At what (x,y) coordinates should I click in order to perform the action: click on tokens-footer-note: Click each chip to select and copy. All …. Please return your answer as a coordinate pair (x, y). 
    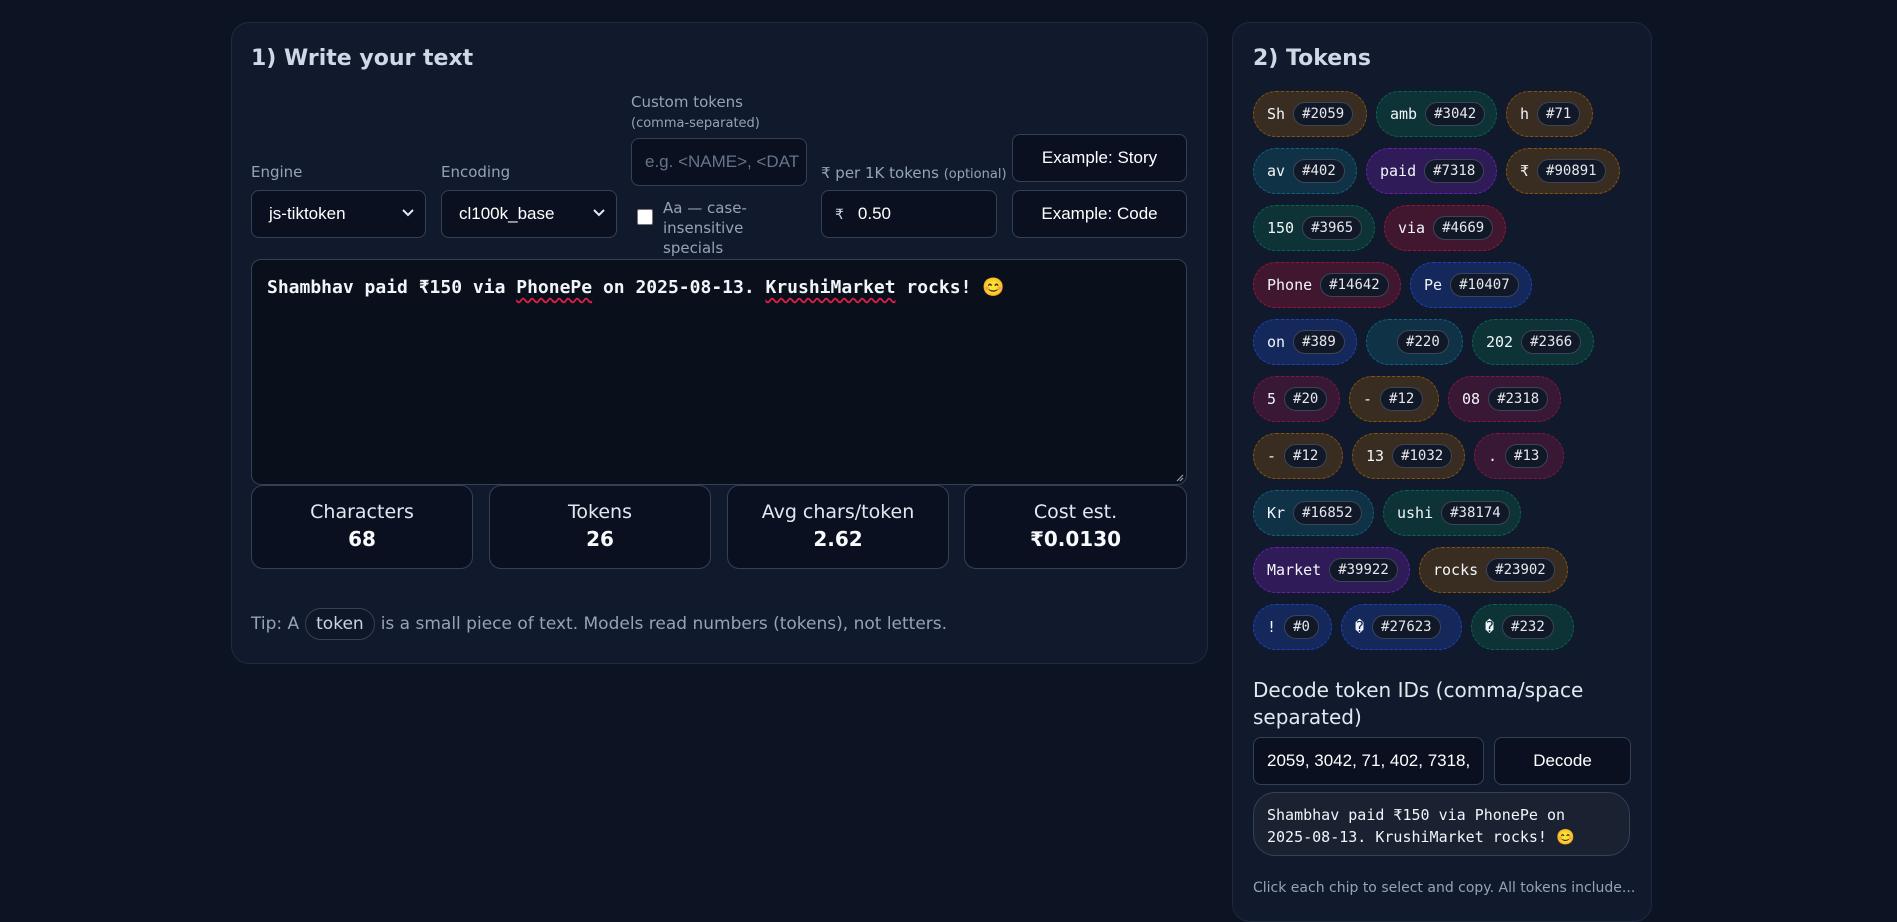
    Looking at the image, I should click on (1444, 888).